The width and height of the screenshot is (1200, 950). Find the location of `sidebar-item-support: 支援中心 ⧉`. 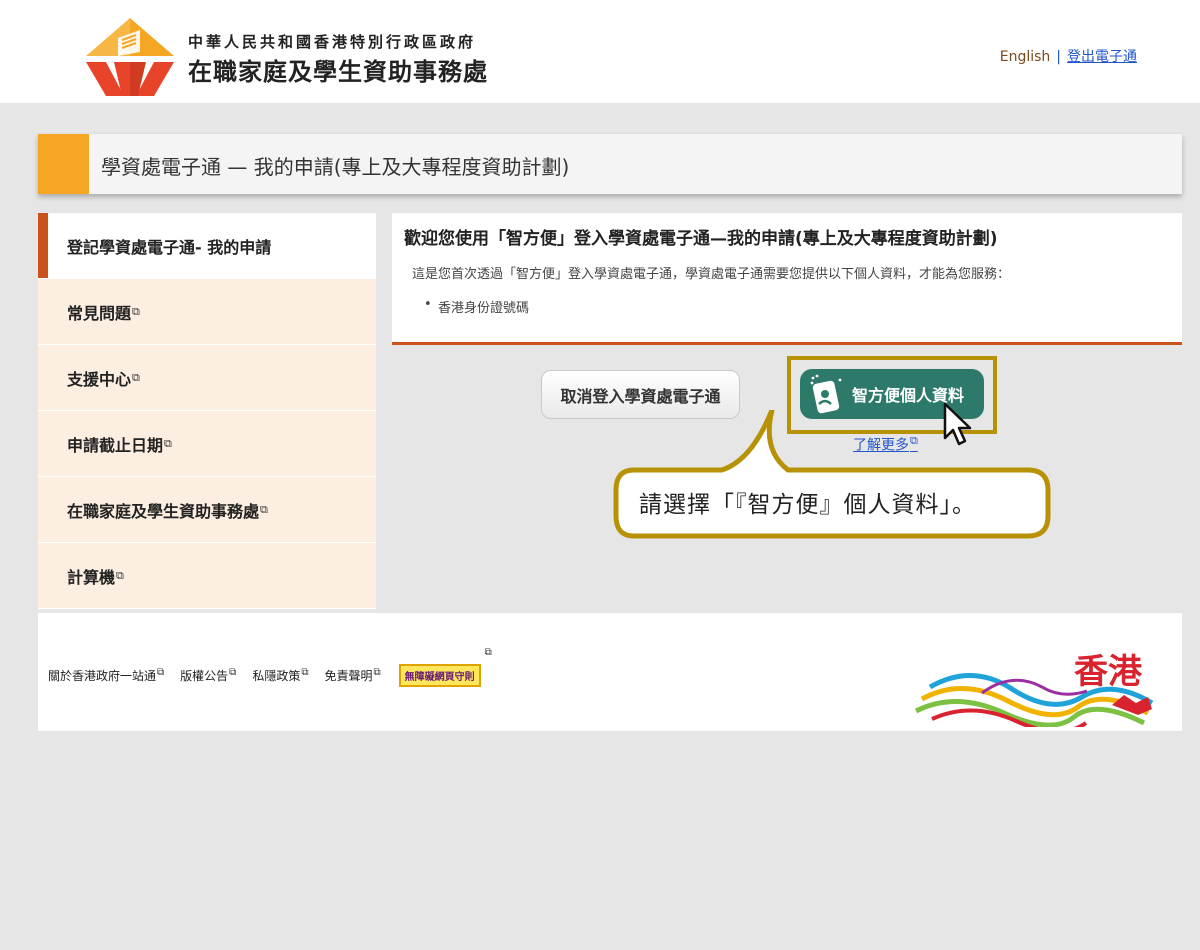

sidebar-item-support: 支援中心 ⧉ is located at coordinates (207, 378).